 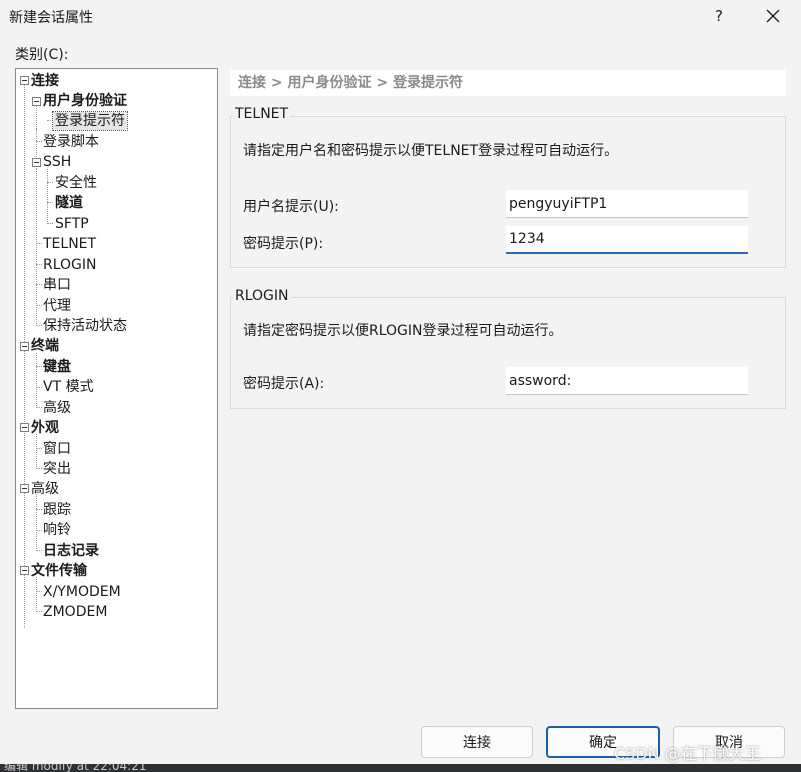 What do you see at coordinates (262, 114) in the screenshot?
I see `telnet-group-title: TELNET` at bounding box center [262, 114].